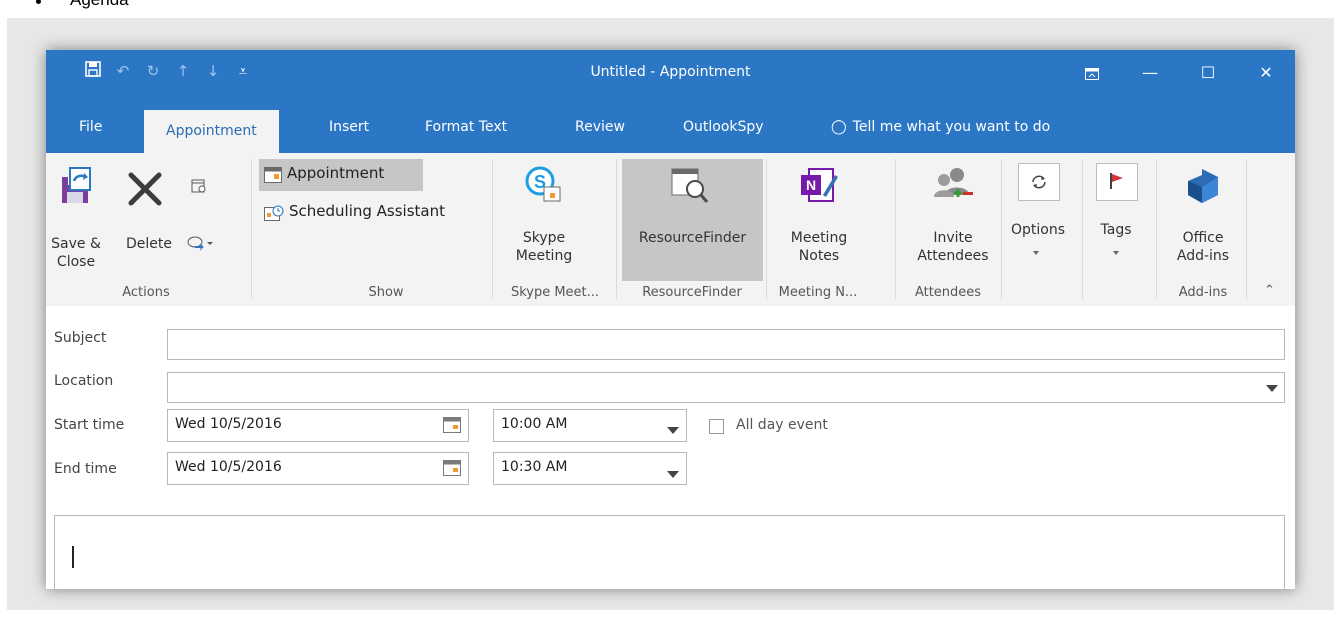 The height and width of the screenshot is (619, 1341). Describe the element at coordinates (1036, 253) in the screenshot. I see `options-dropdown-icon` at that location.